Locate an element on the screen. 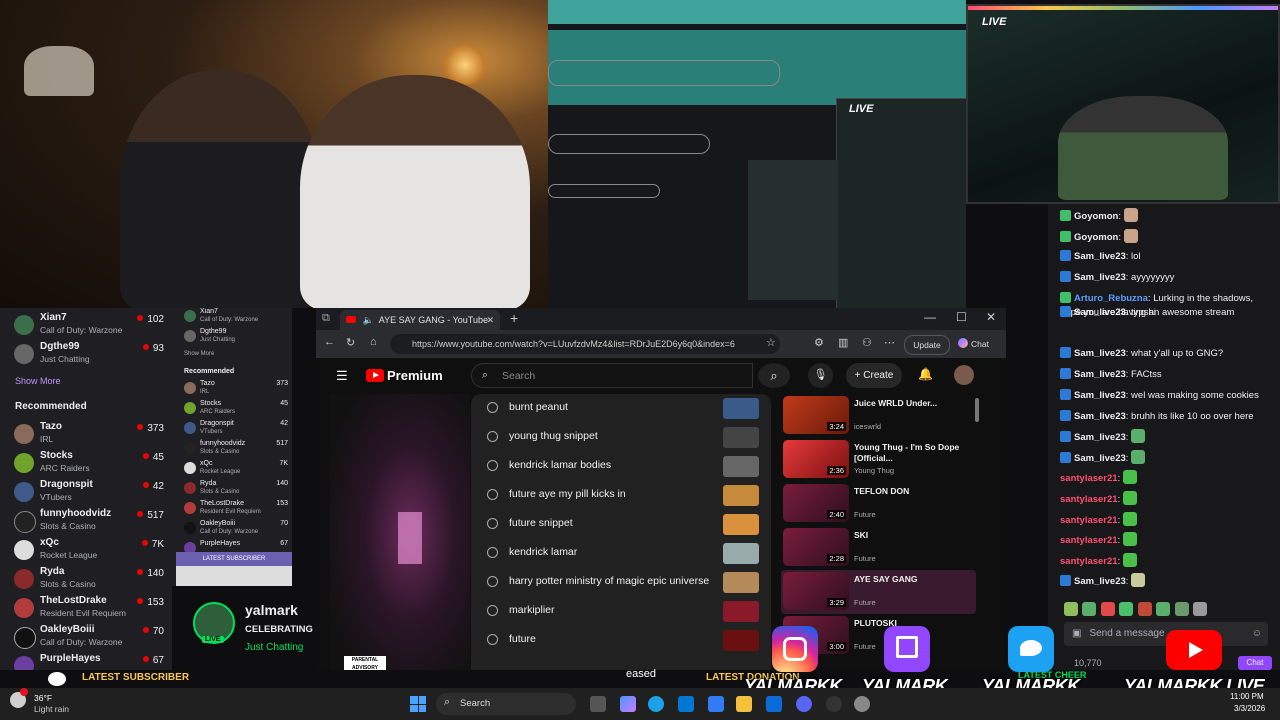 The height and width of the screenshot is (720, 1280). video-player: PARENTAL ADVISORY is located at coordinates (400, 541).